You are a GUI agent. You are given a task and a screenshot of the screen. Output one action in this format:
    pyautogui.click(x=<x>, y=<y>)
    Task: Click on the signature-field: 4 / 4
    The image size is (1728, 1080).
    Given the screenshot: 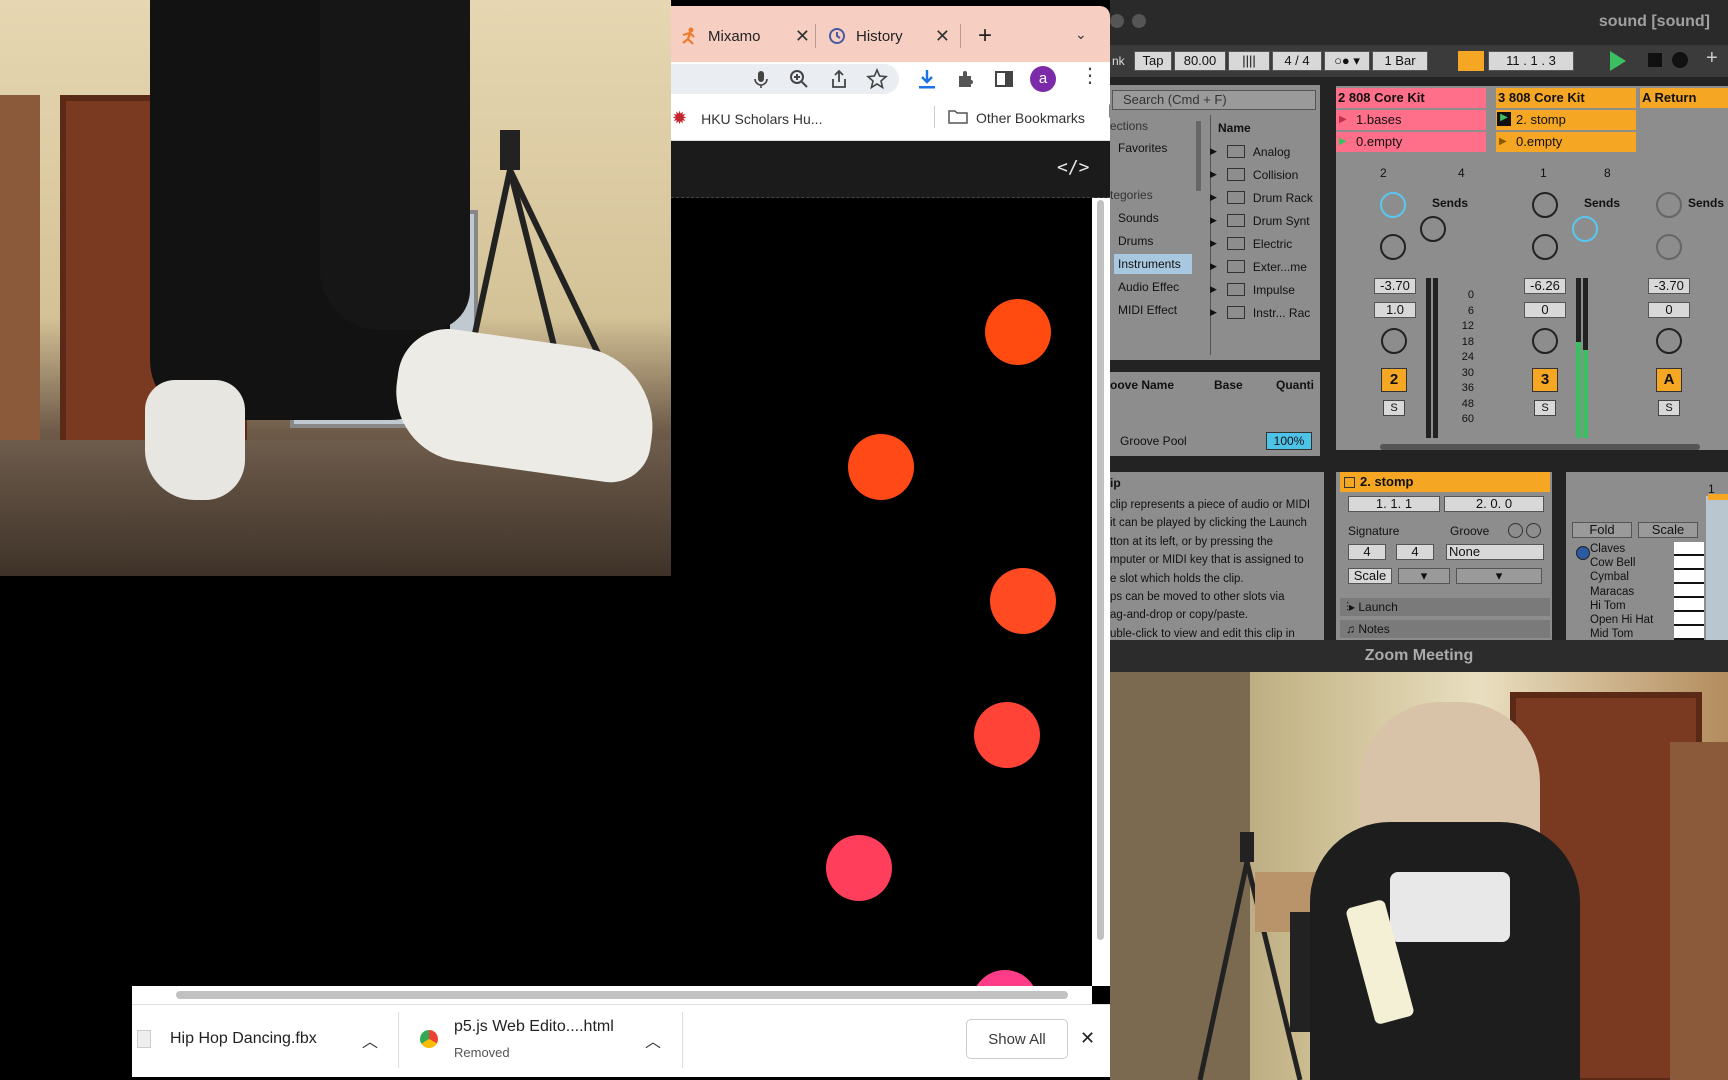 What is the action you would take?
    pyautogui.click(x=1297, y=61)
    